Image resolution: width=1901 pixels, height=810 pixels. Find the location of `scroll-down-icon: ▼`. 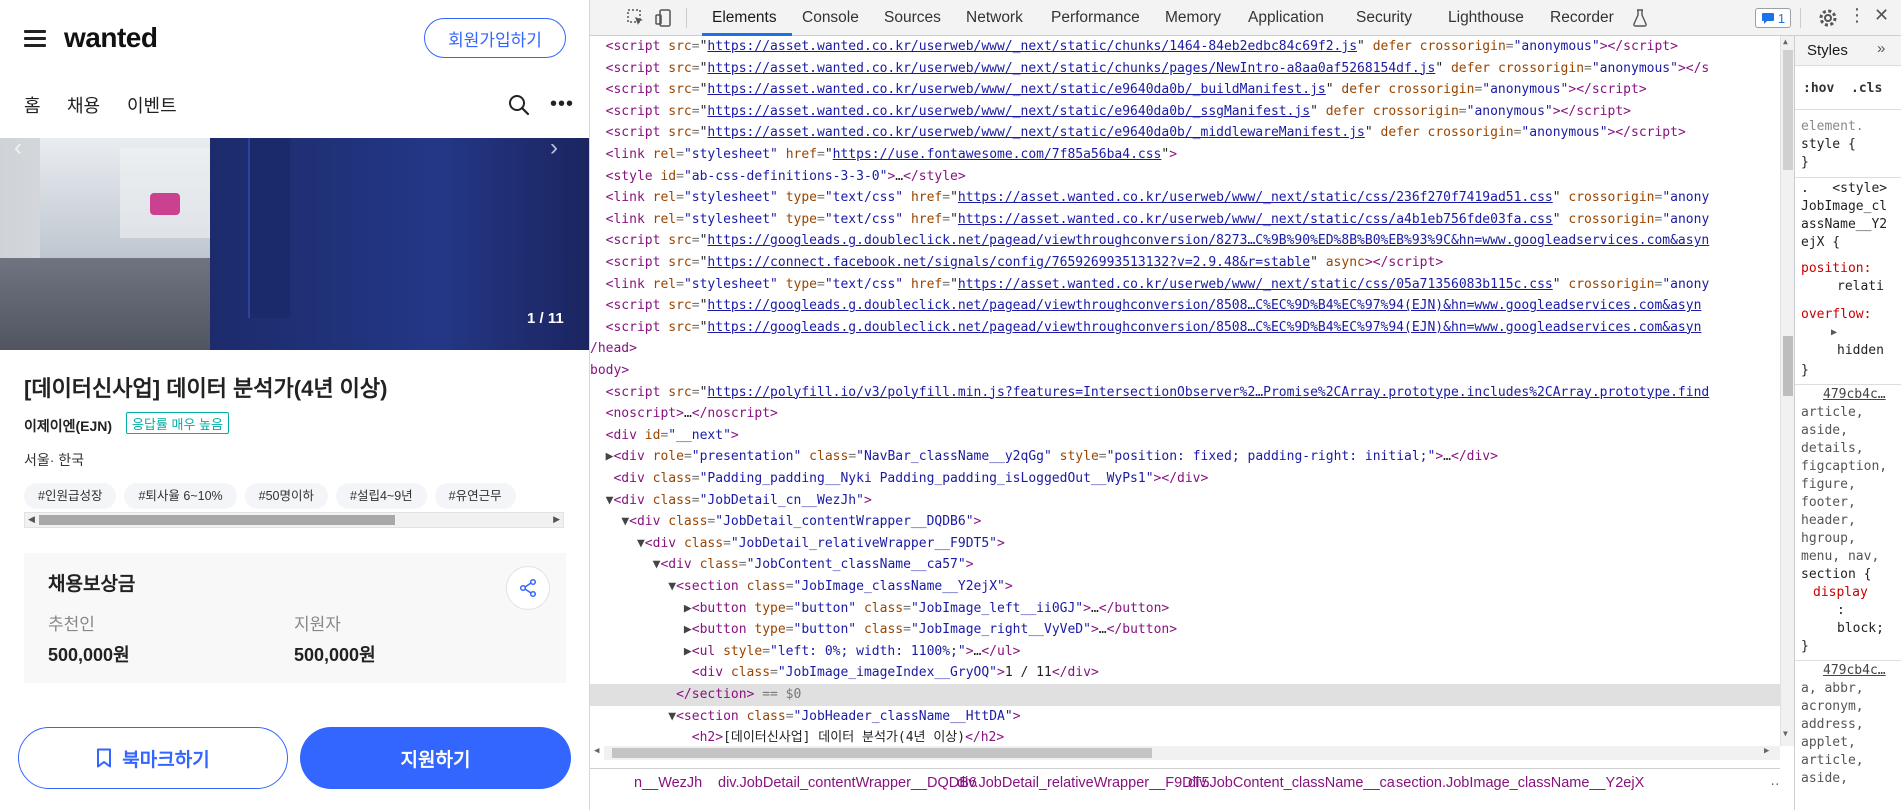

scroll-down-icon: ▼ is located at coordinates (1785, 733).